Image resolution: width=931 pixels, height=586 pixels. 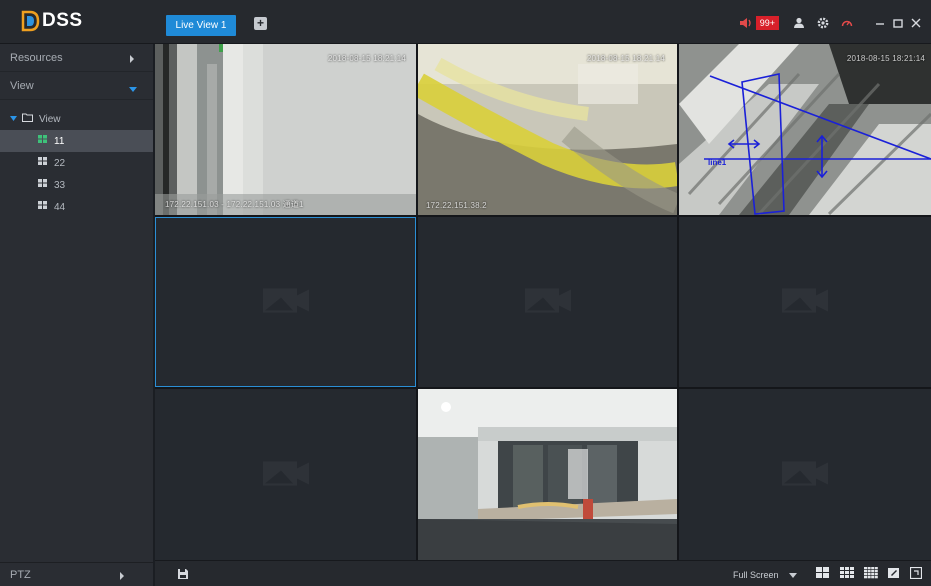 What do you see at coordinates (830, 23) in the screenshot?
I see `title-toolbar: 99+` at bounding box center [830, 23].